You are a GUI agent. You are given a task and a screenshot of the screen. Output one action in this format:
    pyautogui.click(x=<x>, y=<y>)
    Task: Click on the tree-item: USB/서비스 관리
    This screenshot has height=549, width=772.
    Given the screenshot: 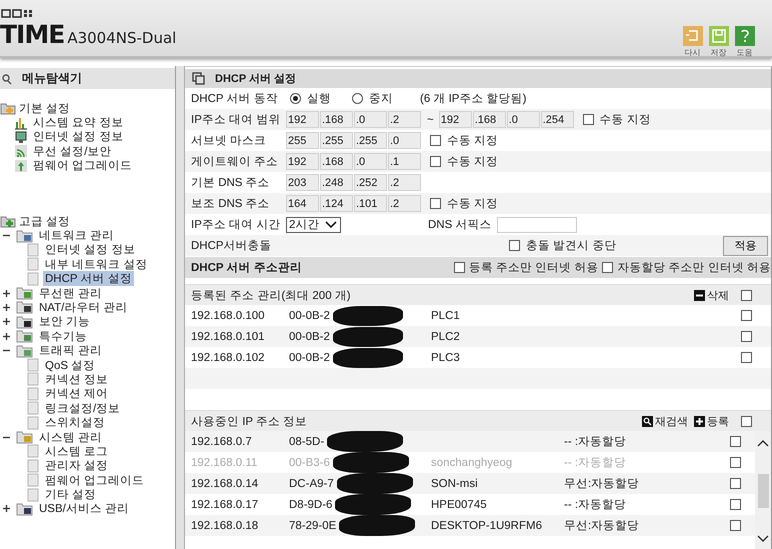 What is the action you would take?
    pyautogui.click(x=87, y=509)
    